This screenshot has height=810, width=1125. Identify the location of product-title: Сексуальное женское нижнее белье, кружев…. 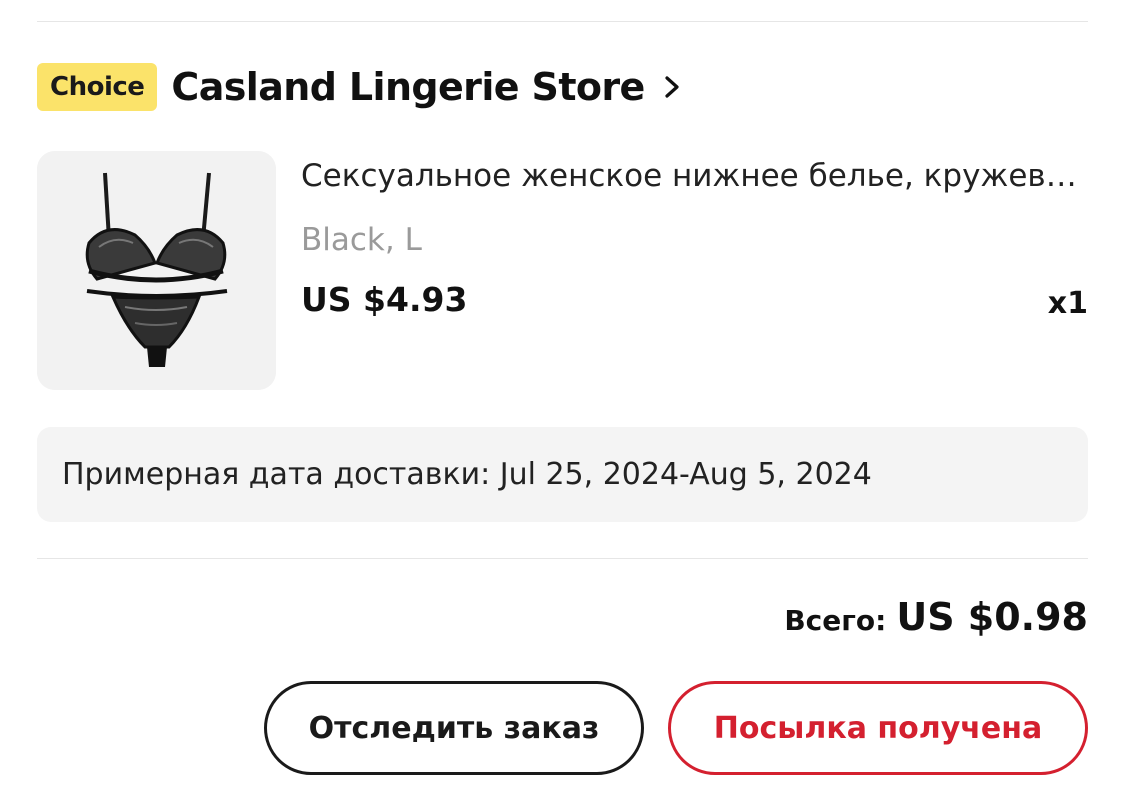
(694, 176).